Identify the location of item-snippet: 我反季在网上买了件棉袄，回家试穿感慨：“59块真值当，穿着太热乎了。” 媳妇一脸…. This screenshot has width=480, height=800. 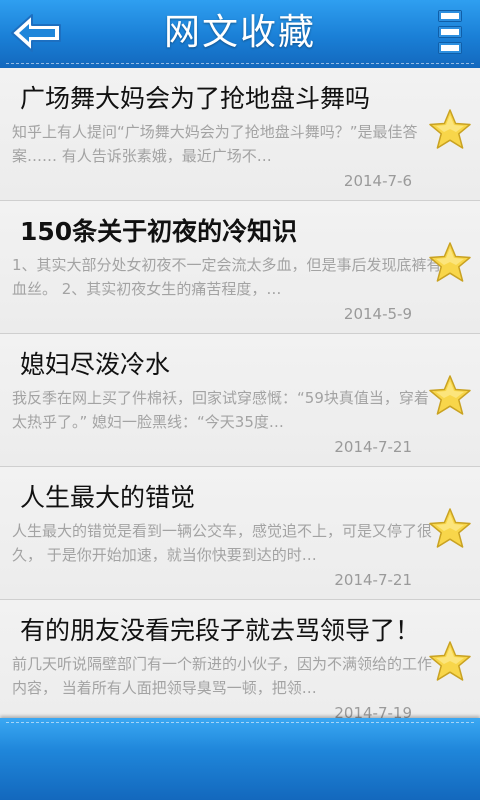
(220, 410).